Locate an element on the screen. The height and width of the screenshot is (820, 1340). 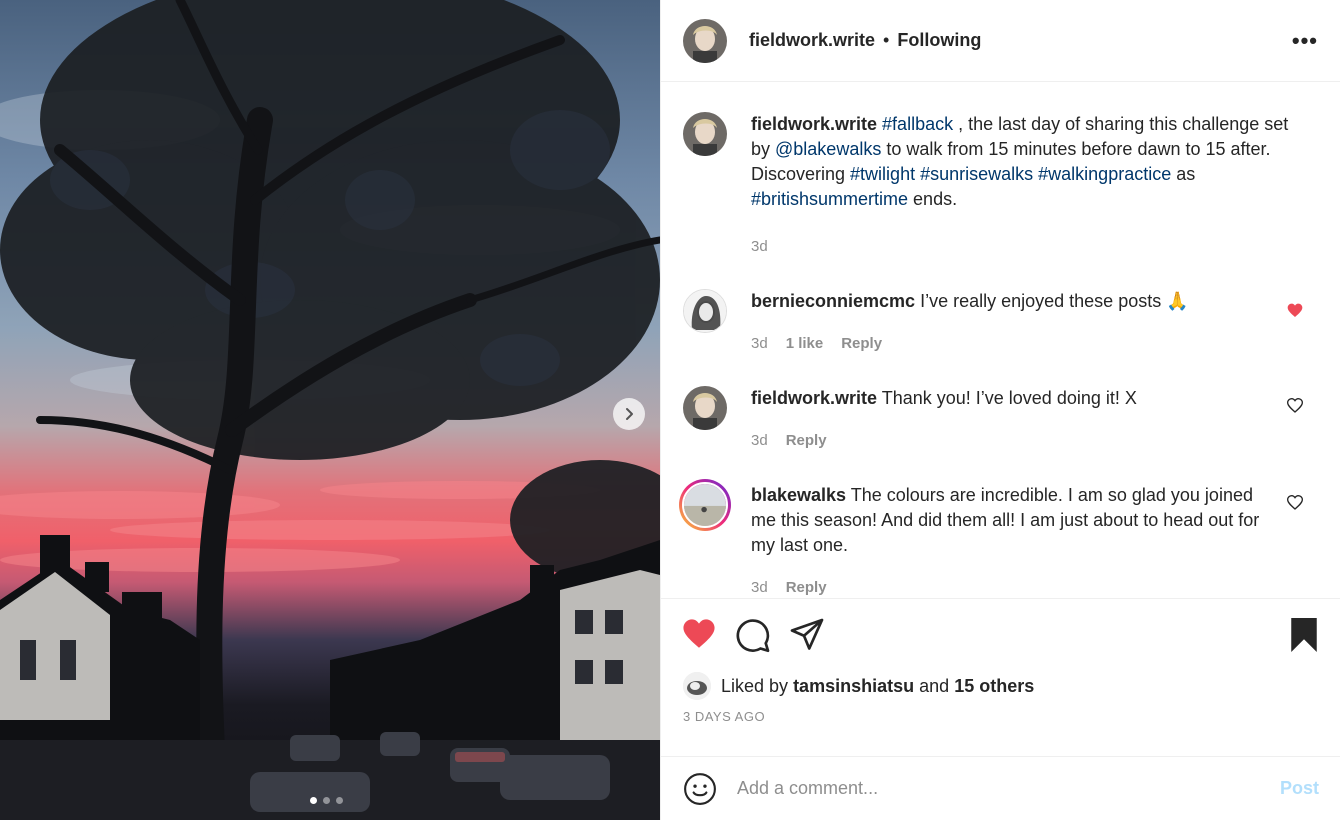
comment-meta: 3d 1 like Reply is located at coordinates (1015, 343).